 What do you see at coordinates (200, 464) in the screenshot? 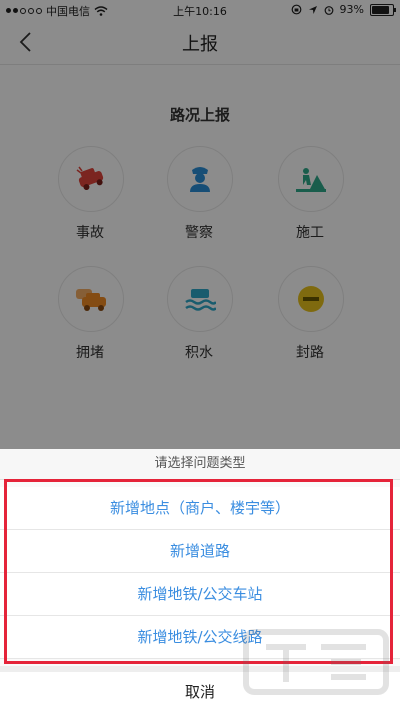
I see `action-sheet-prompt: 请选择问题类型` at bounding box center [200, 464].